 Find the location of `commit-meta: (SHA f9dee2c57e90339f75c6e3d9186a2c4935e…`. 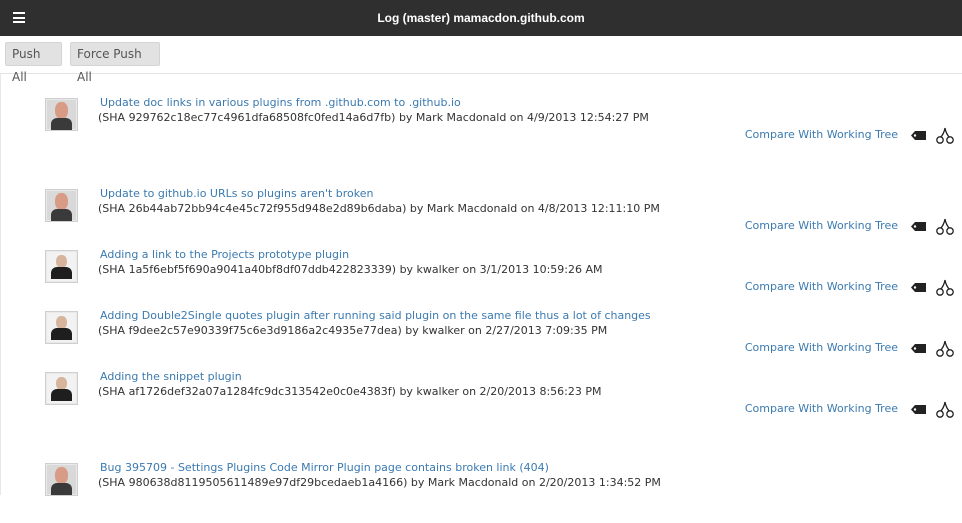

commit-meta: (SHA f9dee2c57e90339f75c6e3d9186a2c4935e… is located at coordinates (353, 330).